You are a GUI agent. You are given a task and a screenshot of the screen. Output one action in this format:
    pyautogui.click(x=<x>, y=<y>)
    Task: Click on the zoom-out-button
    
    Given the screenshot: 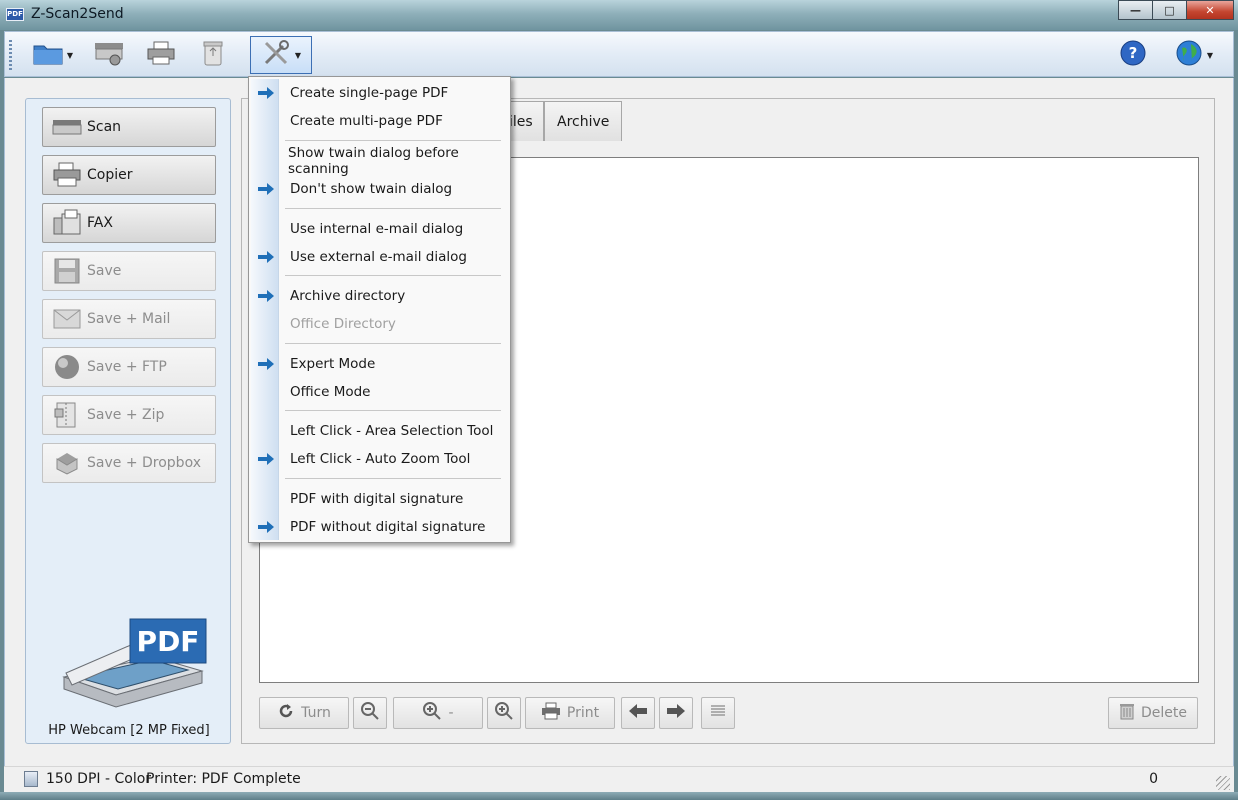 What is the action you would take?
    pyautogui.click(x=370, y=713)
    